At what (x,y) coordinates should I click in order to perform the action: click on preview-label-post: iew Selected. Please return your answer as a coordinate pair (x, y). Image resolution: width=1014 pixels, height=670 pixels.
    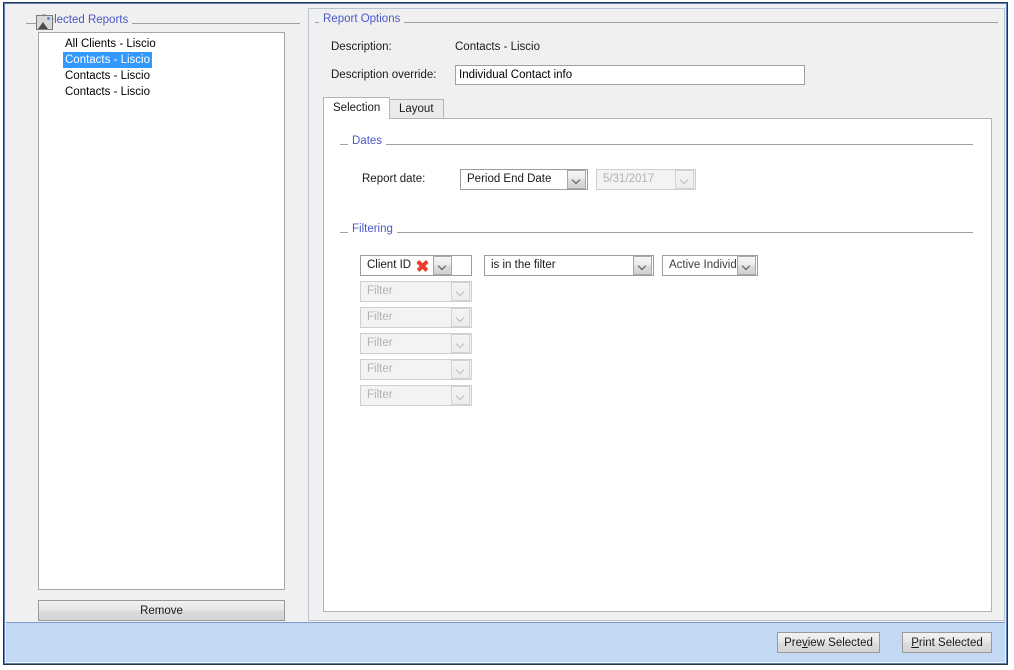
    Looking at the image, I should click on (840, 642).